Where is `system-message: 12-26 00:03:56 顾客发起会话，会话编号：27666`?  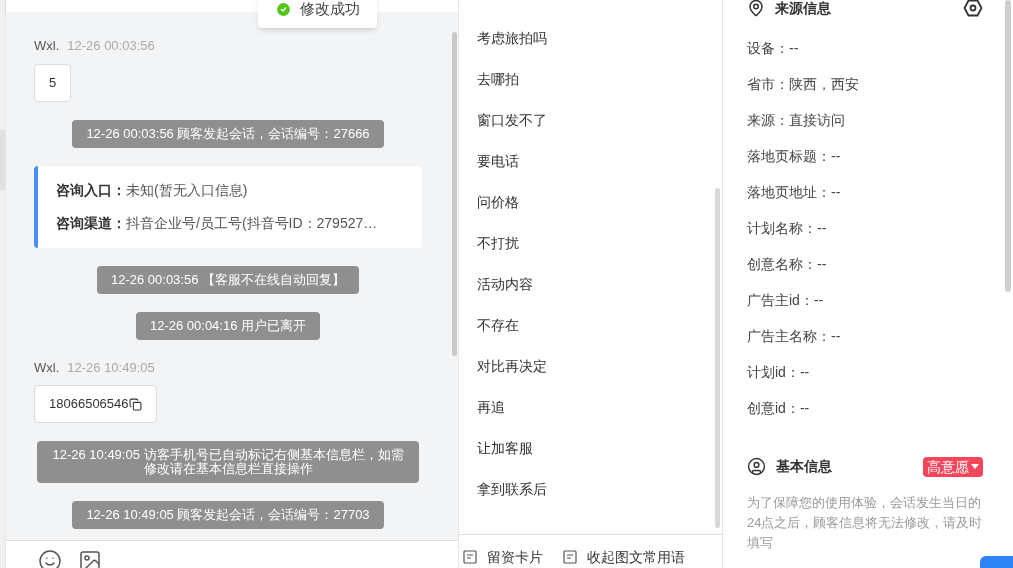 system-message: 12-26 00:03:56 顾客发起会话，会话编号：27666 is located at coordinates (228, 133).